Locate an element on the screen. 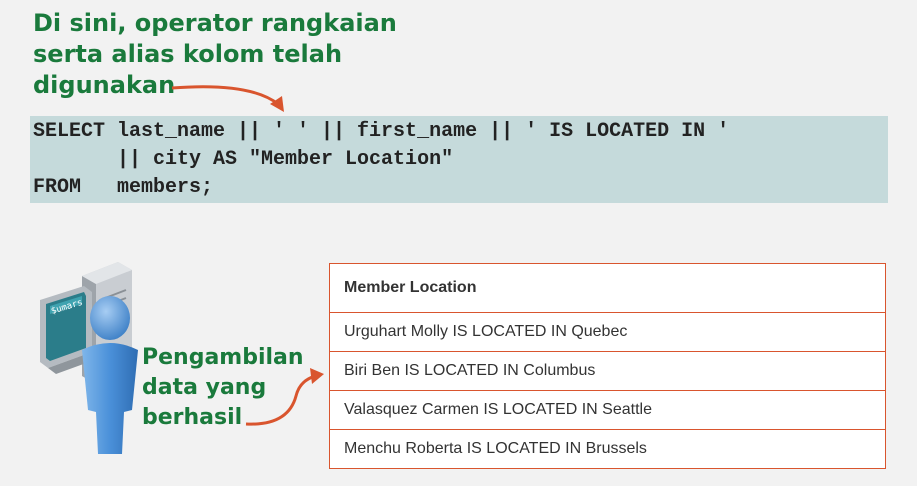  bottom-arrow-icon is located at coordinates (284, 397).